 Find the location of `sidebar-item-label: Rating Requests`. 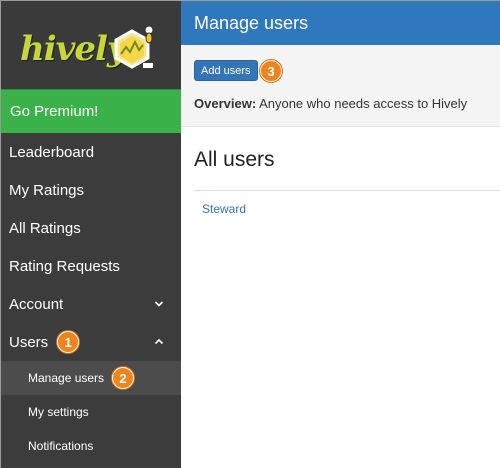

sidebar-item-label: Rating Requests is located at coordinates (64, 266).